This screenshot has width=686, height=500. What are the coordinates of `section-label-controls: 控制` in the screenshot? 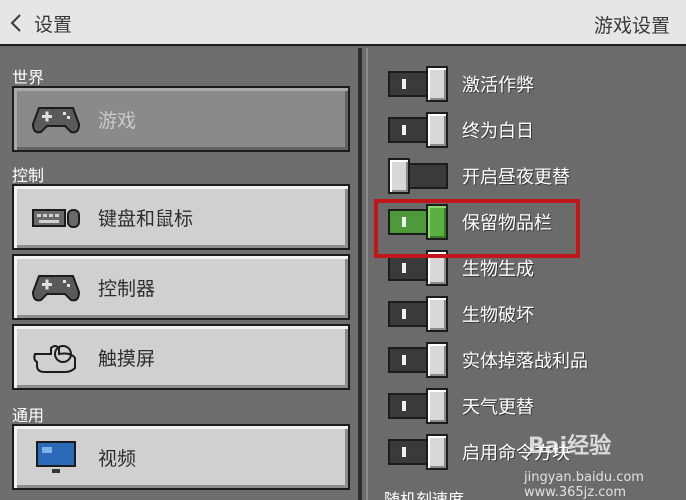 It's located at (28, 175).